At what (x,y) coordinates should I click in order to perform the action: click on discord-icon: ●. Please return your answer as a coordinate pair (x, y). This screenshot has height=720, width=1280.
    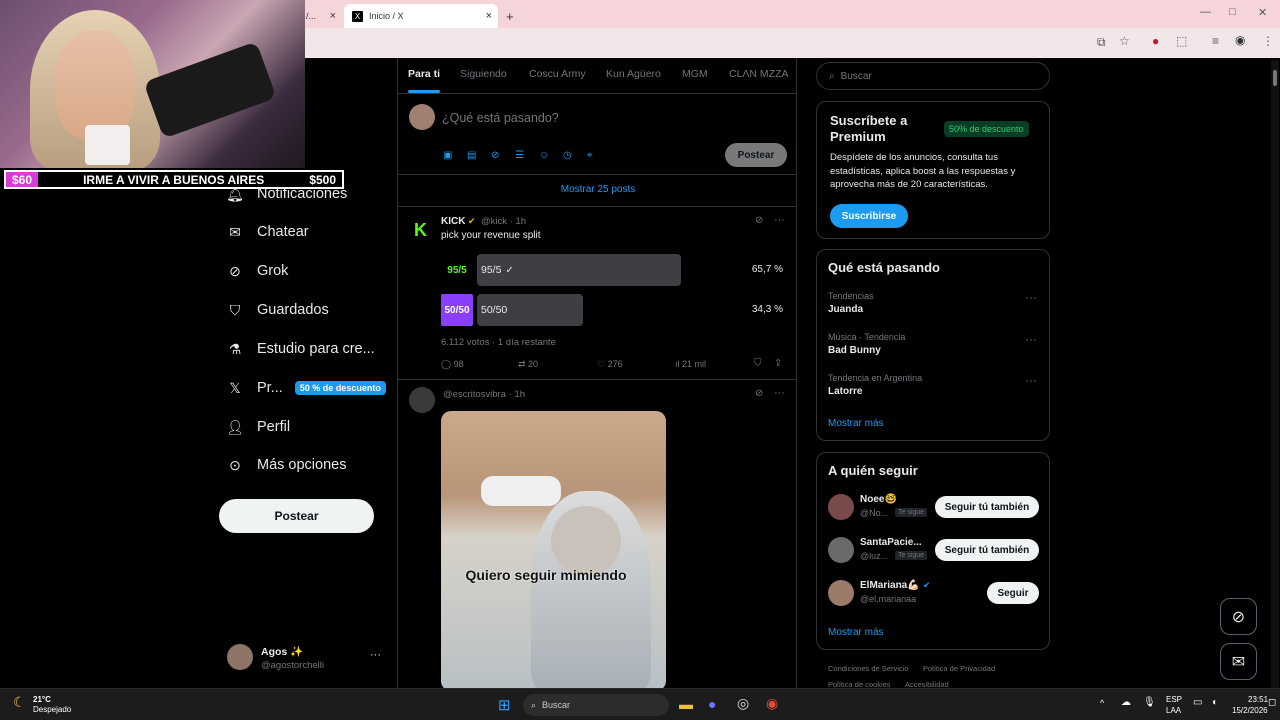
    Looking at the image, I should click on (712, 704).